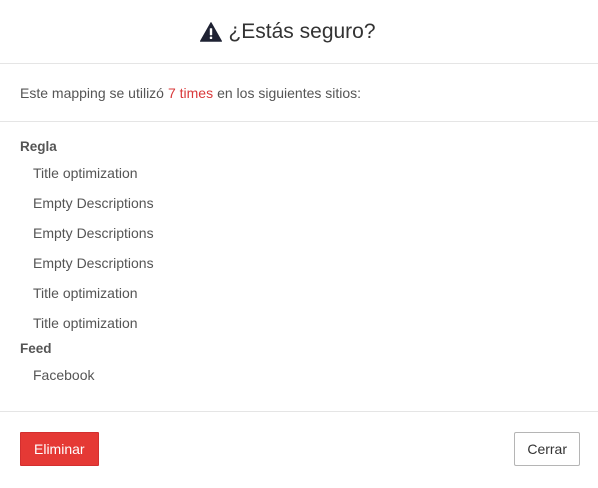 The height and width of the screenshot is (488, 598). I want to click on group-items: Facebook, so click(299, 375).